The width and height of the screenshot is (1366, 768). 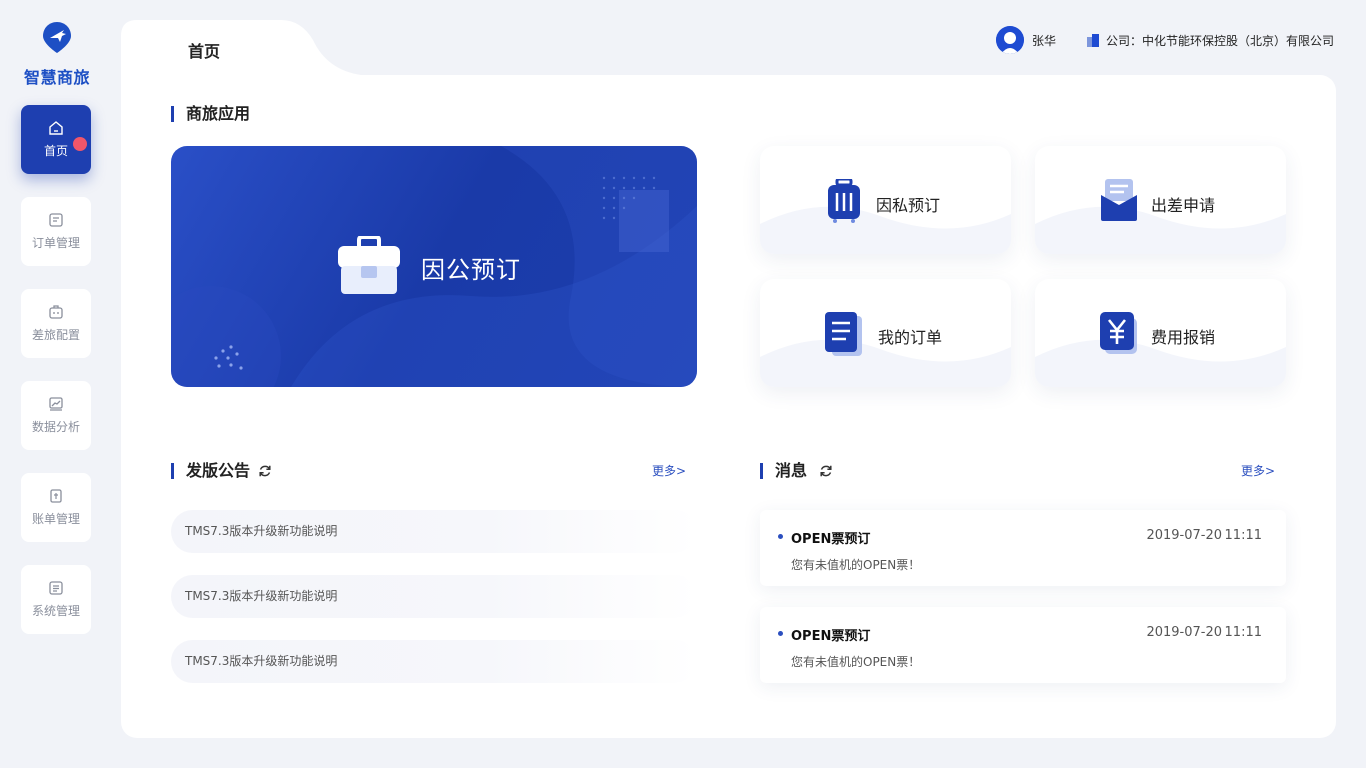 I want to click on envelope-icon, so click(x=1119, y=200).